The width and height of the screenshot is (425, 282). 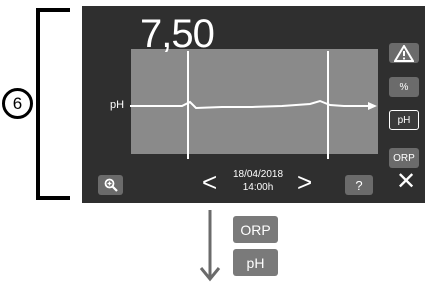 I want to click on date-time: 18/04/2018 14:00h, so click(x=258, y=181).